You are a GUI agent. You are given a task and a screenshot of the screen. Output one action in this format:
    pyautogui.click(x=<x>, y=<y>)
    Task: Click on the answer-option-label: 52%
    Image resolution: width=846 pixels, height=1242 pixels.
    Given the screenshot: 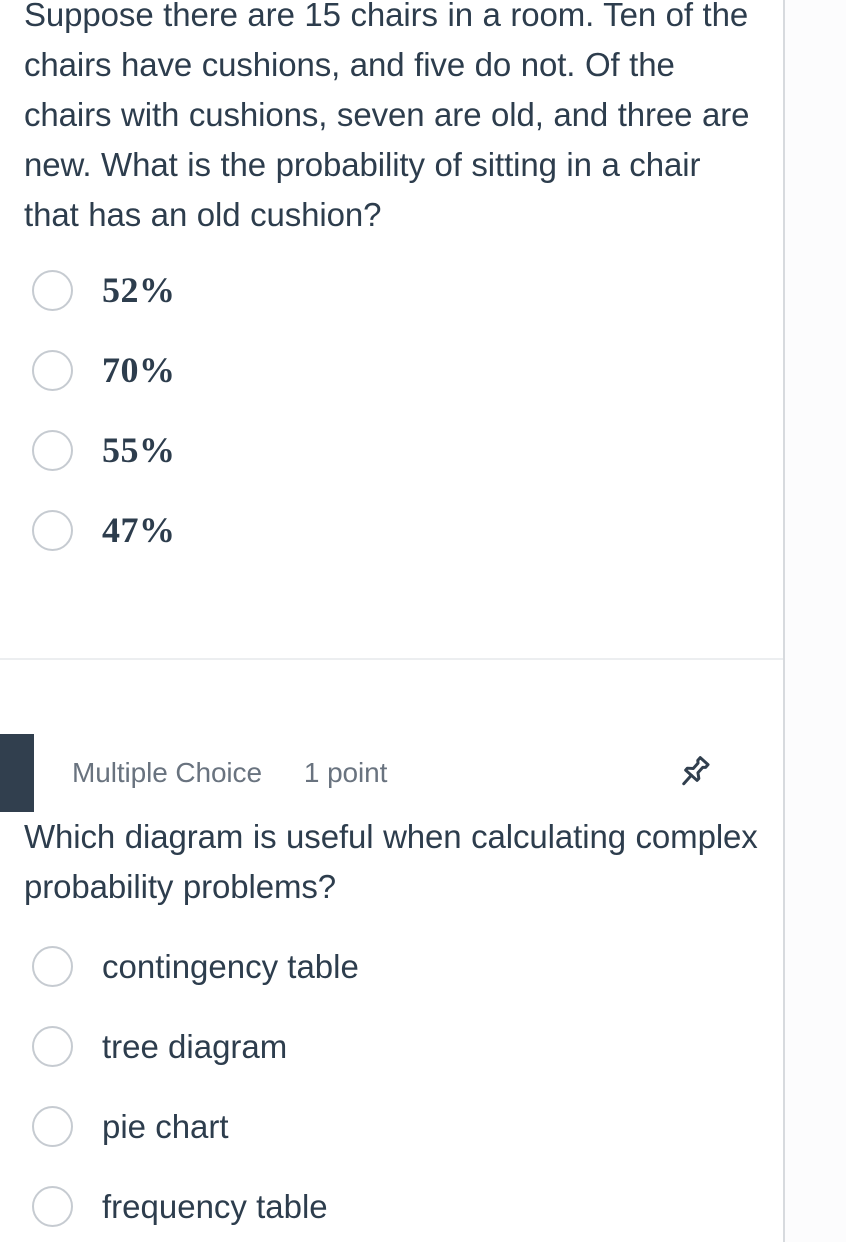 What is the action you would take?
    pyautogui.click(x=139, y=290)
    